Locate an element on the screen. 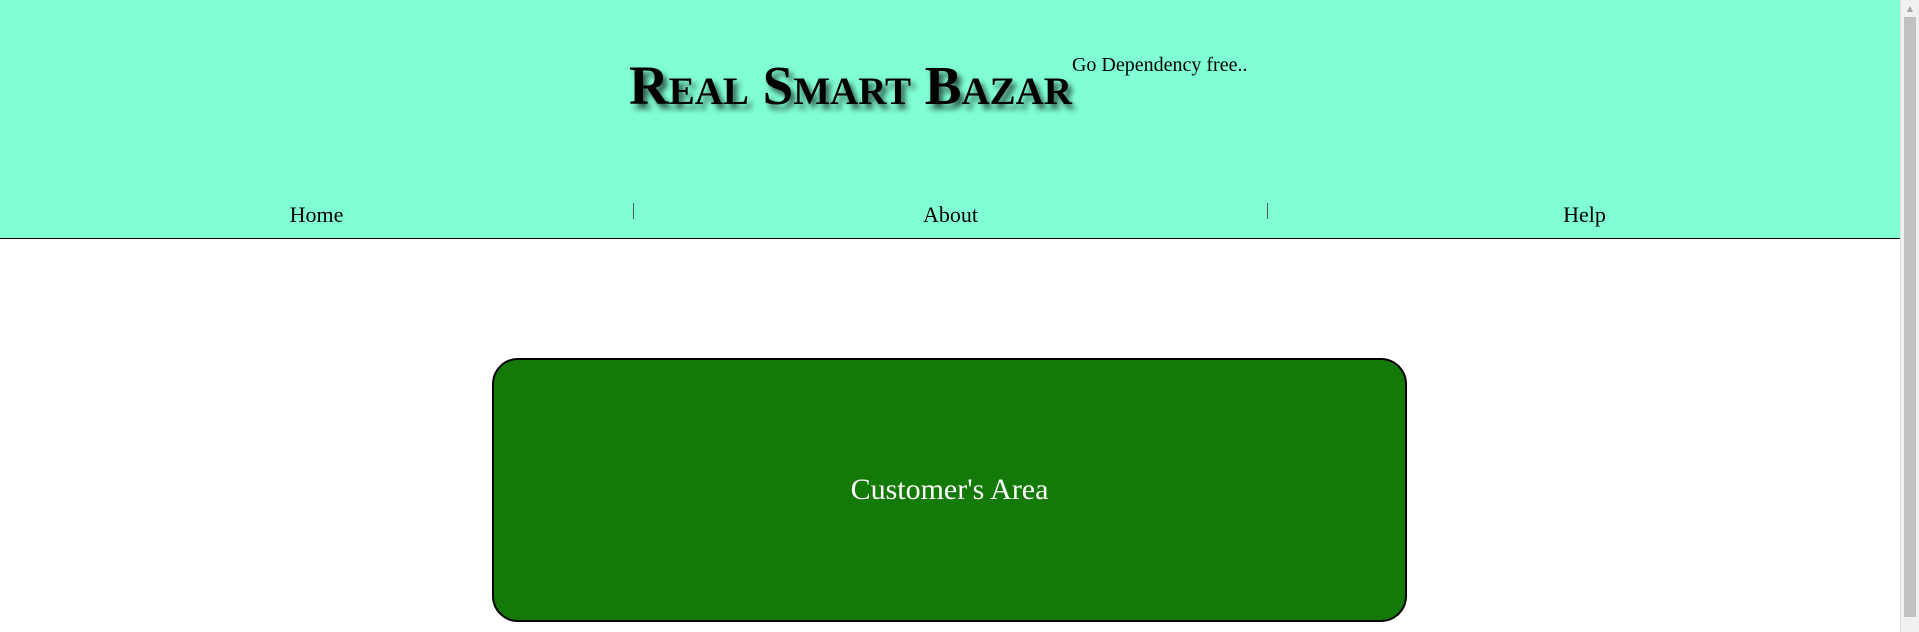 The width and height of the screenshot is (1919, 632). site-title: Real Smart Bazar is located at coordinates (850, 85).